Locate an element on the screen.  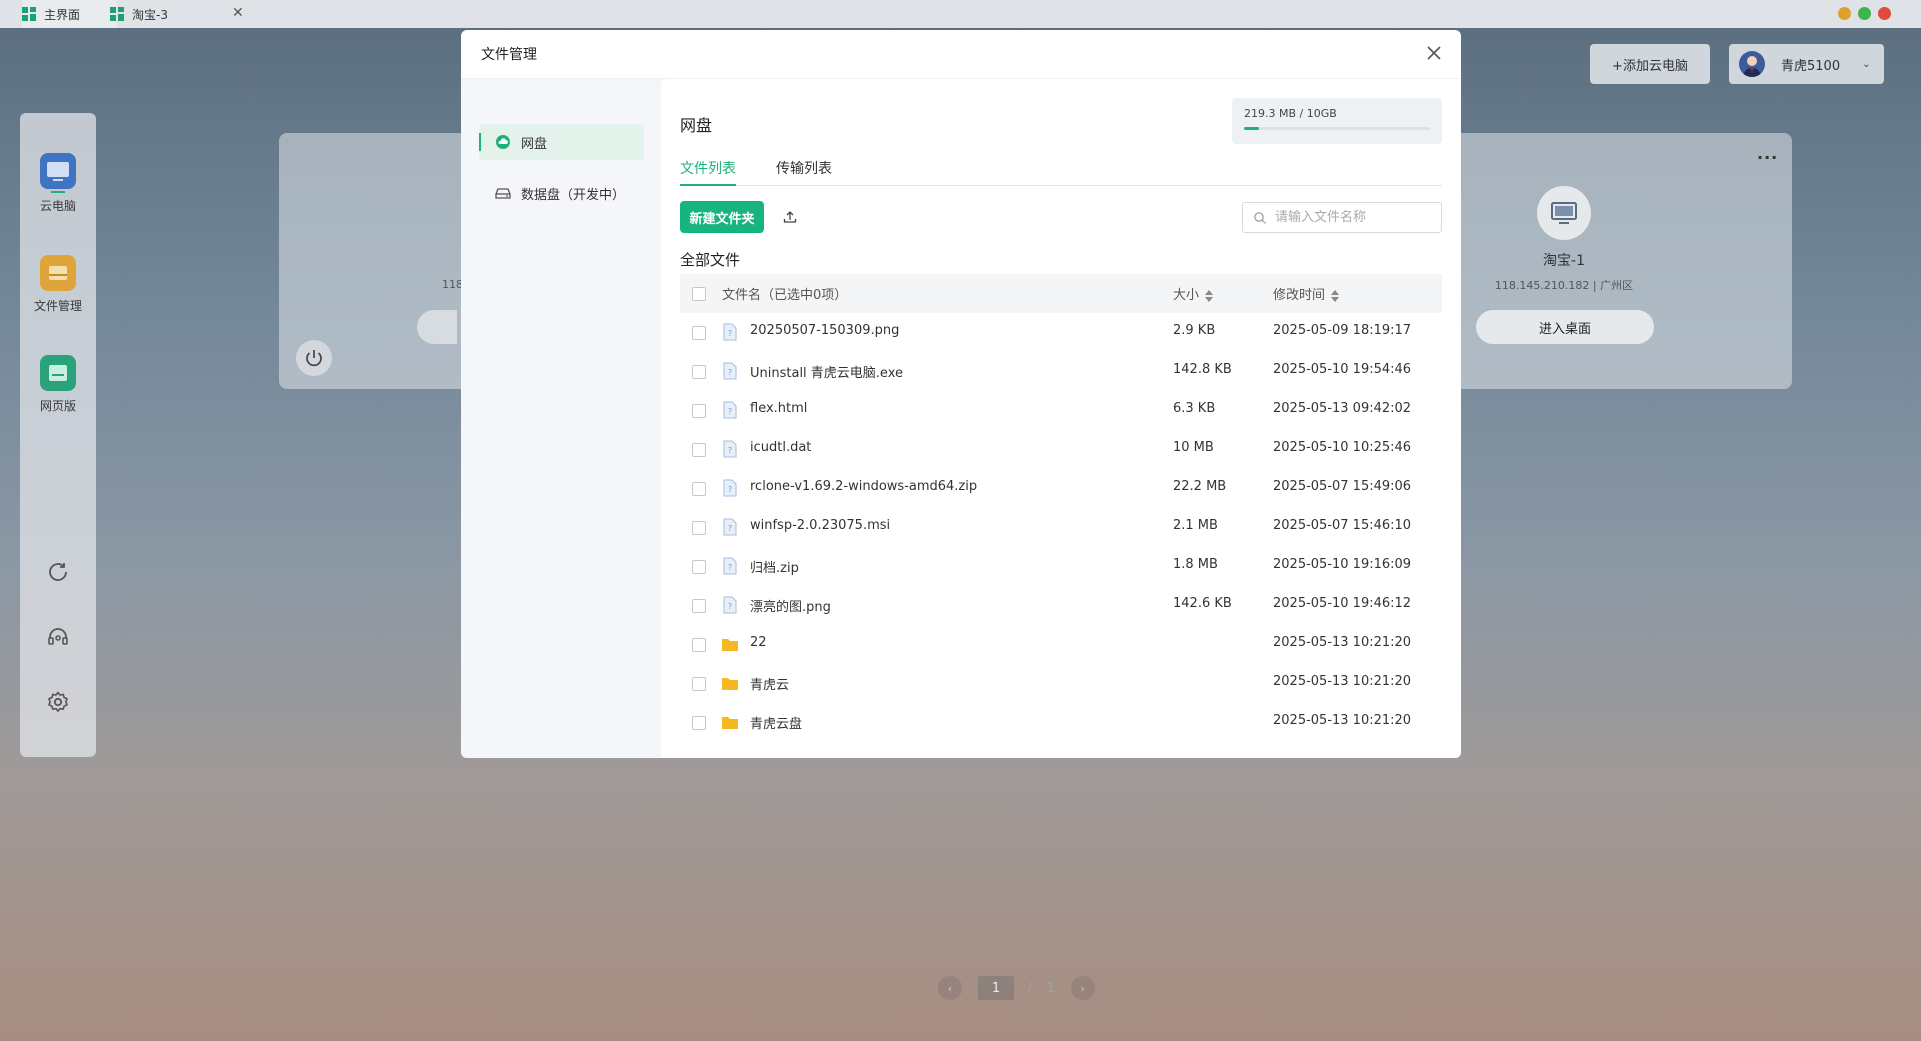
hidden-enter-button is located at coordinates (437, 327).